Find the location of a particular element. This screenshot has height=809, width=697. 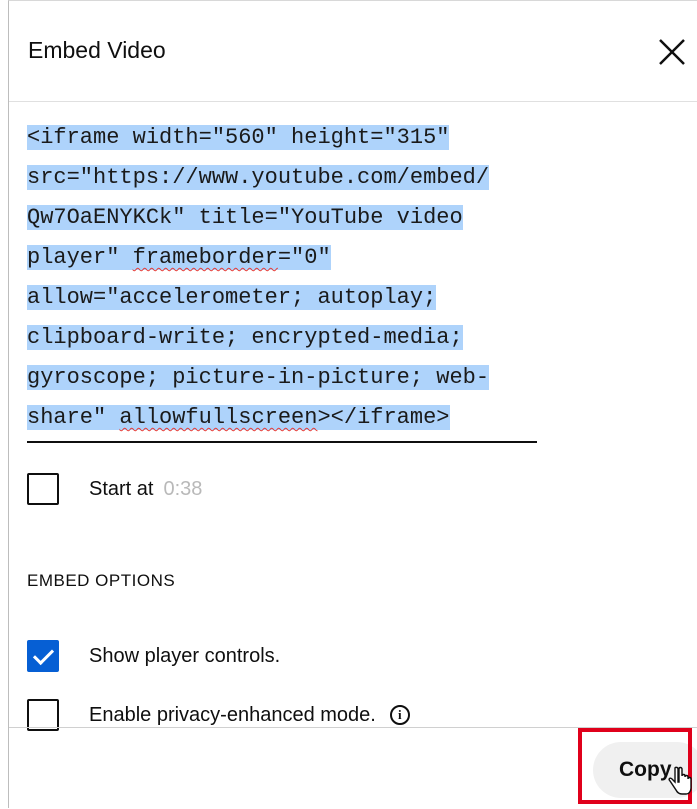

code-line: gyroscope; picture-in-picture; web- is located at coordinates (258, 377).